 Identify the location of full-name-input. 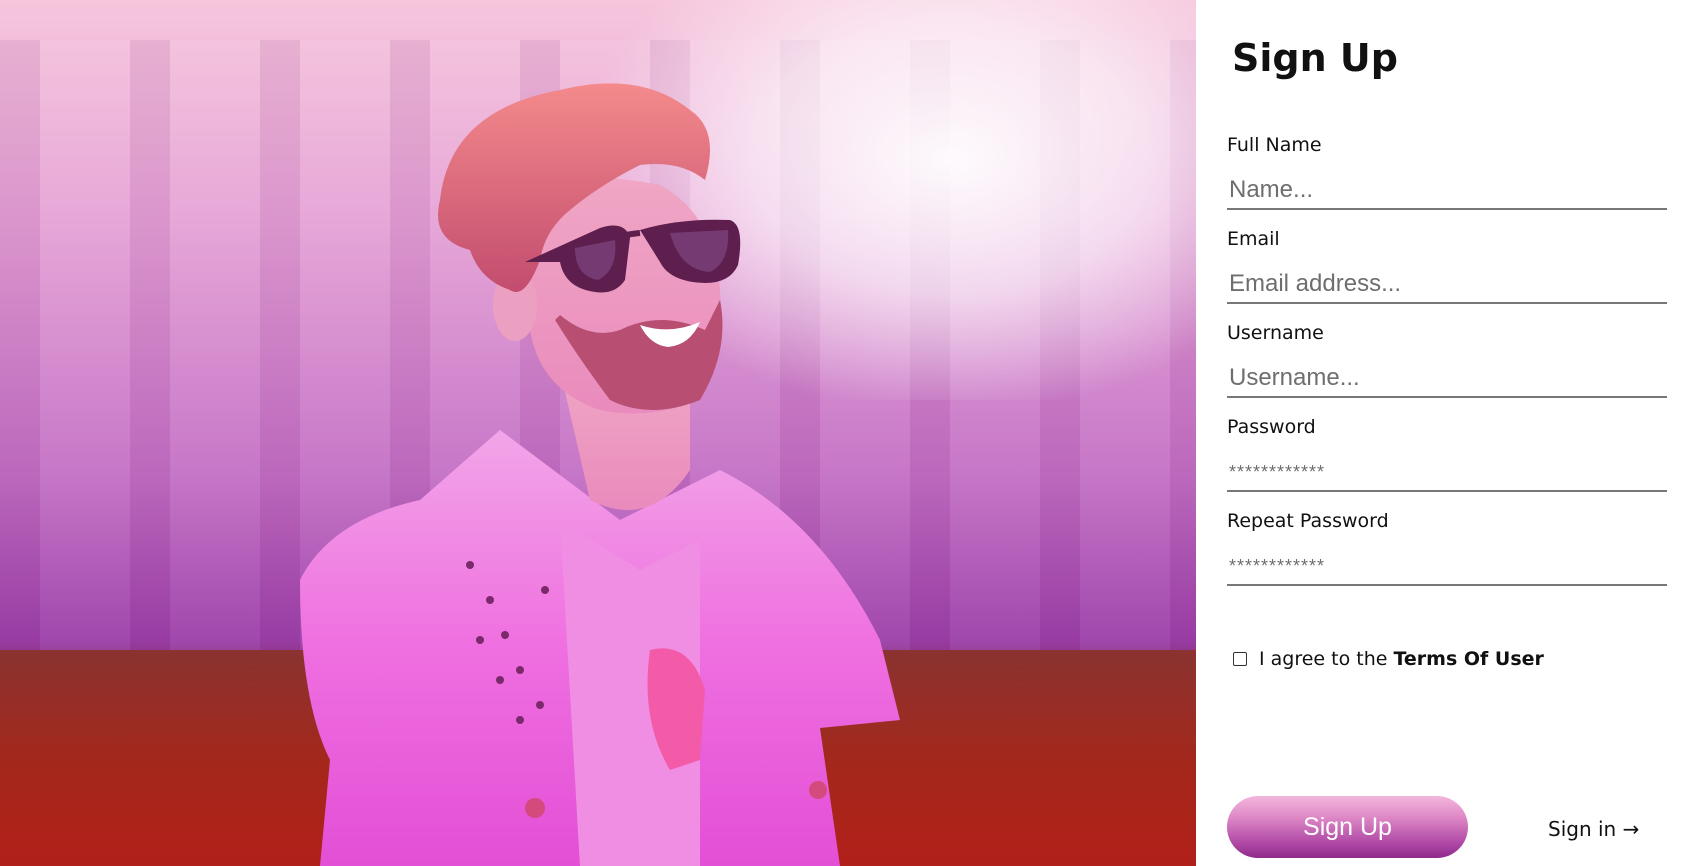
(1447, 191).